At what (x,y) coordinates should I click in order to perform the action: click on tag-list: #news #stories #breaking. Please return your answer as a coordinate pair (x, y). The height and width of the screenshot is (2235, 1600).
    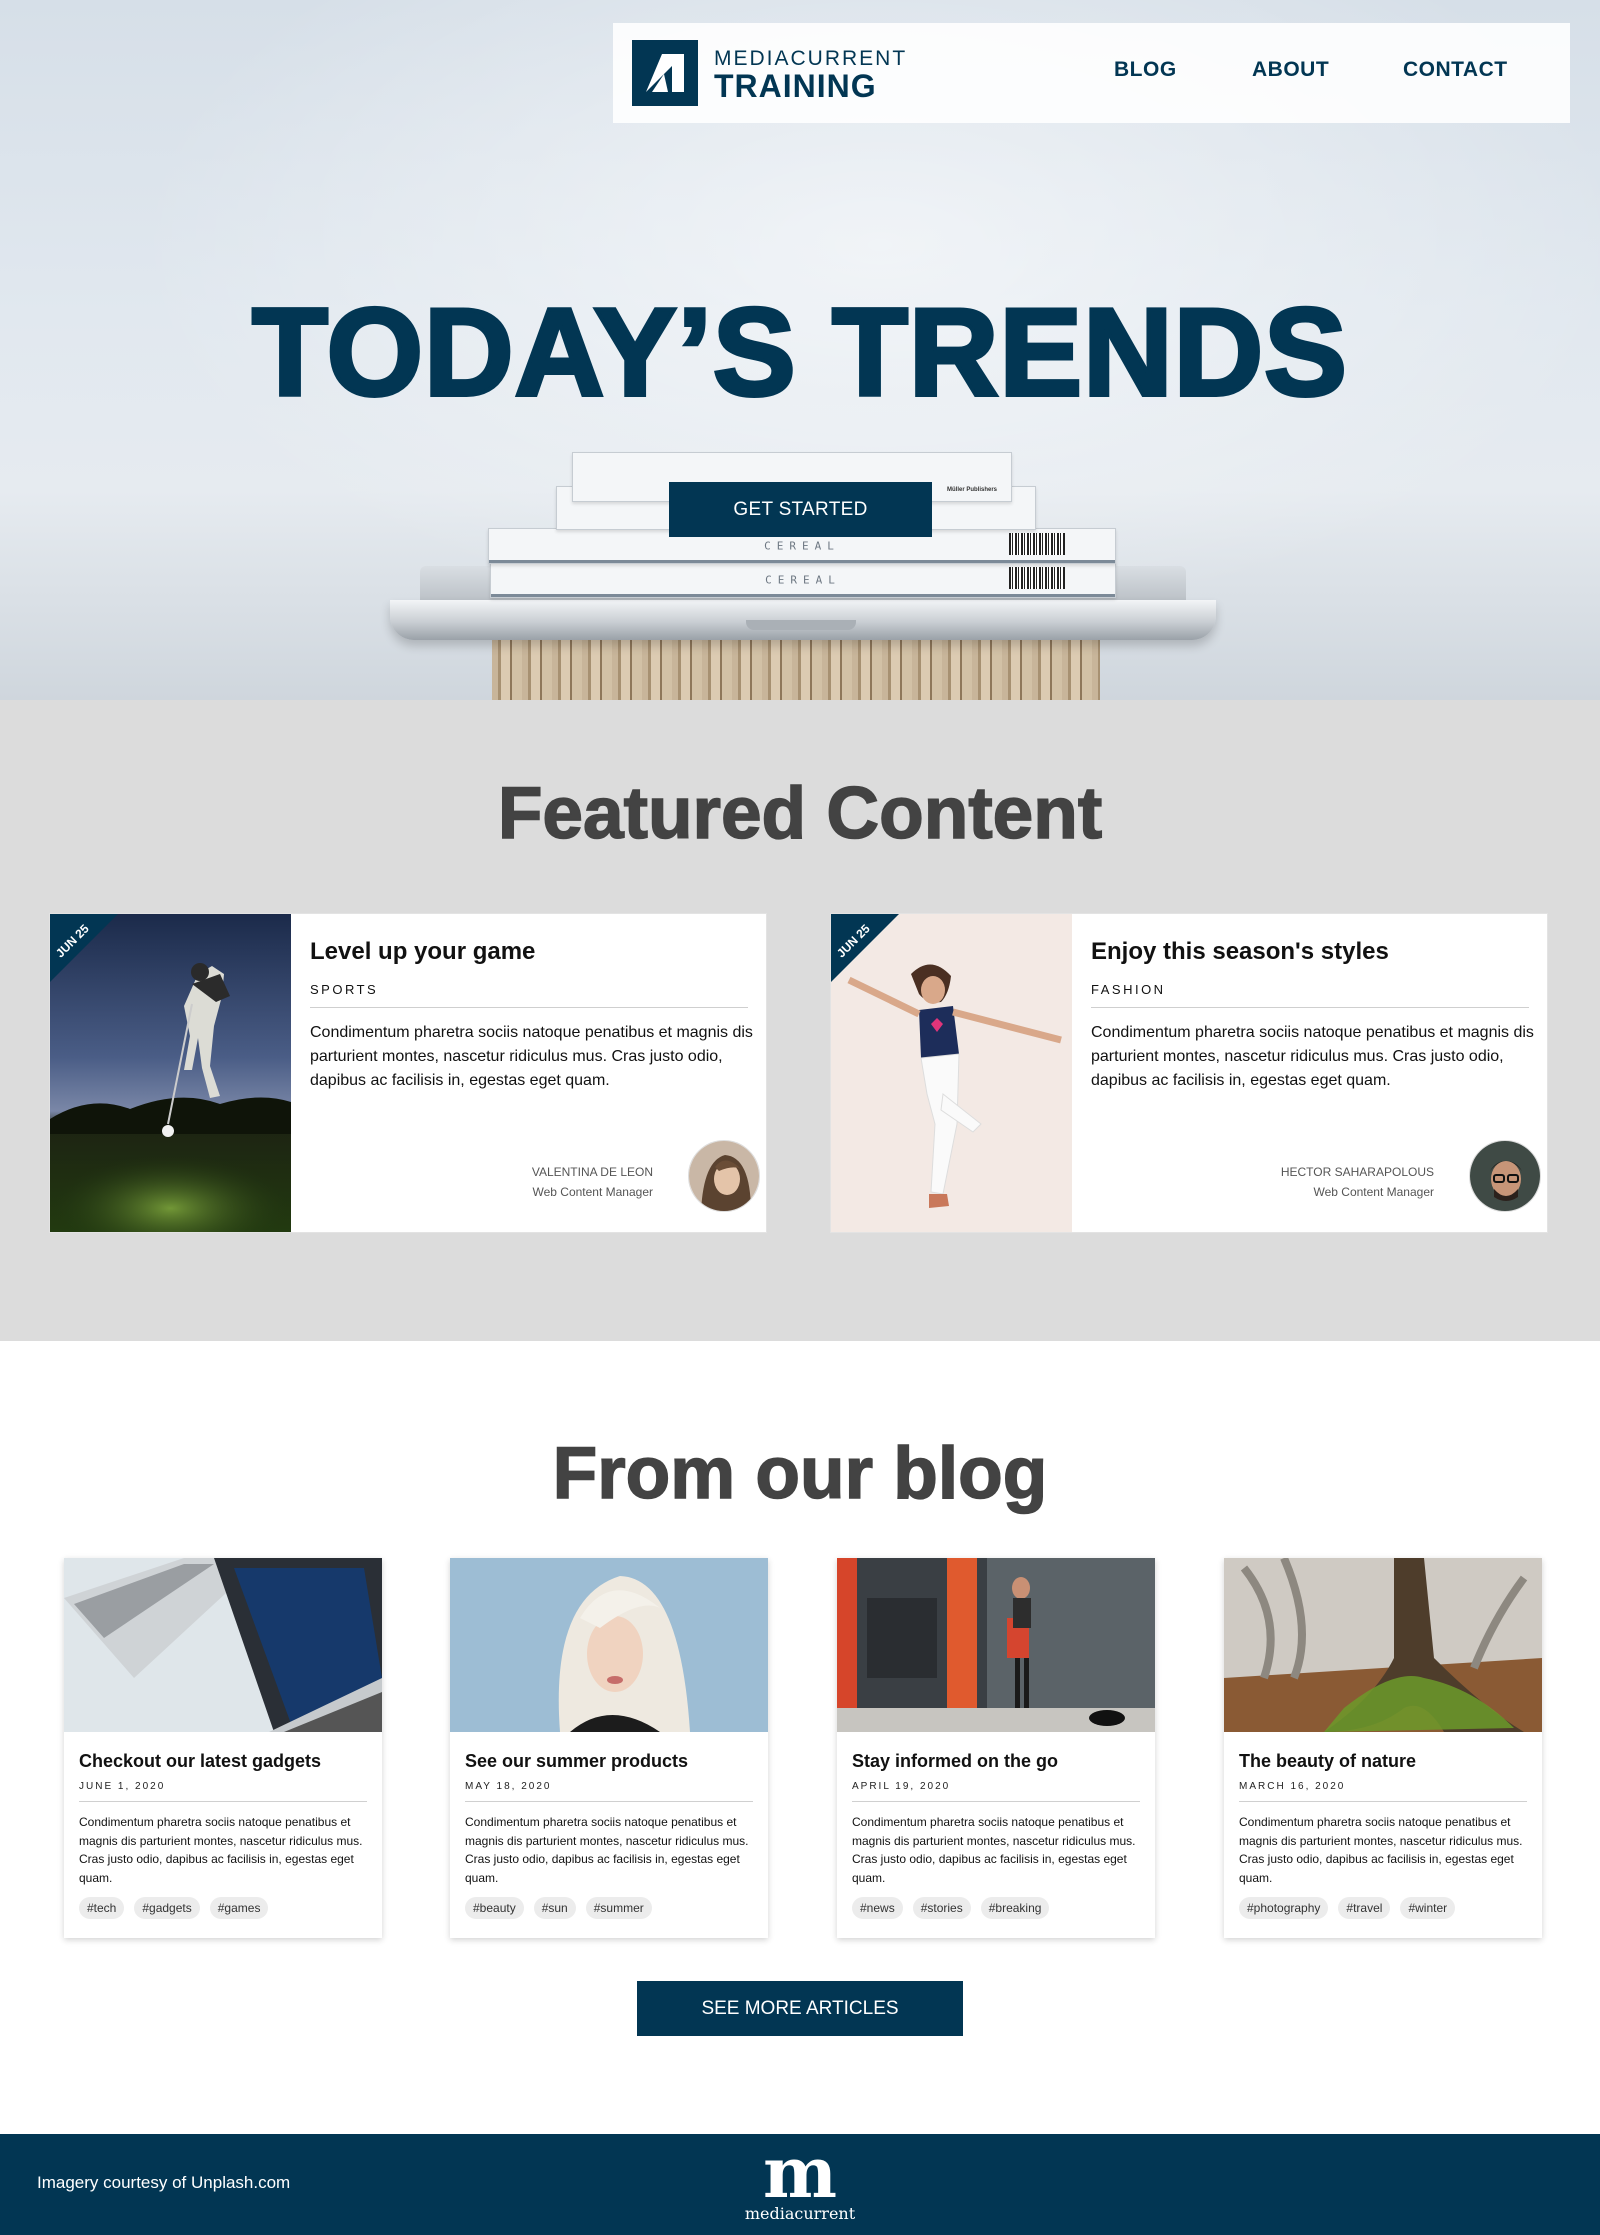
    Looking at the image, I should click on (951, 1908).